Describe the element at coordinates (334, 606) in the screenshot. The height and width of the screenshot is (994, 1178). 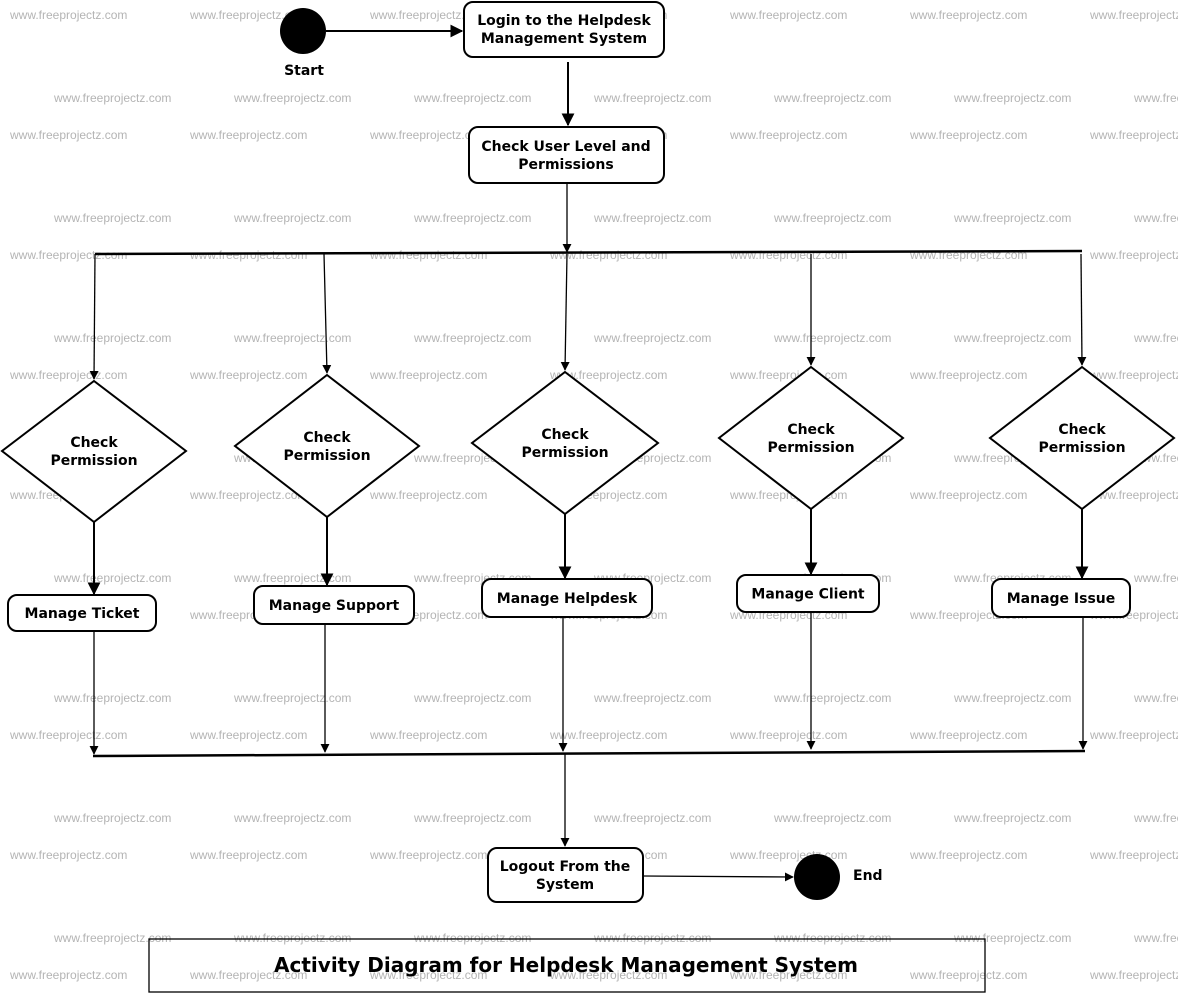
I see `action-label: Manage Support` at that location.